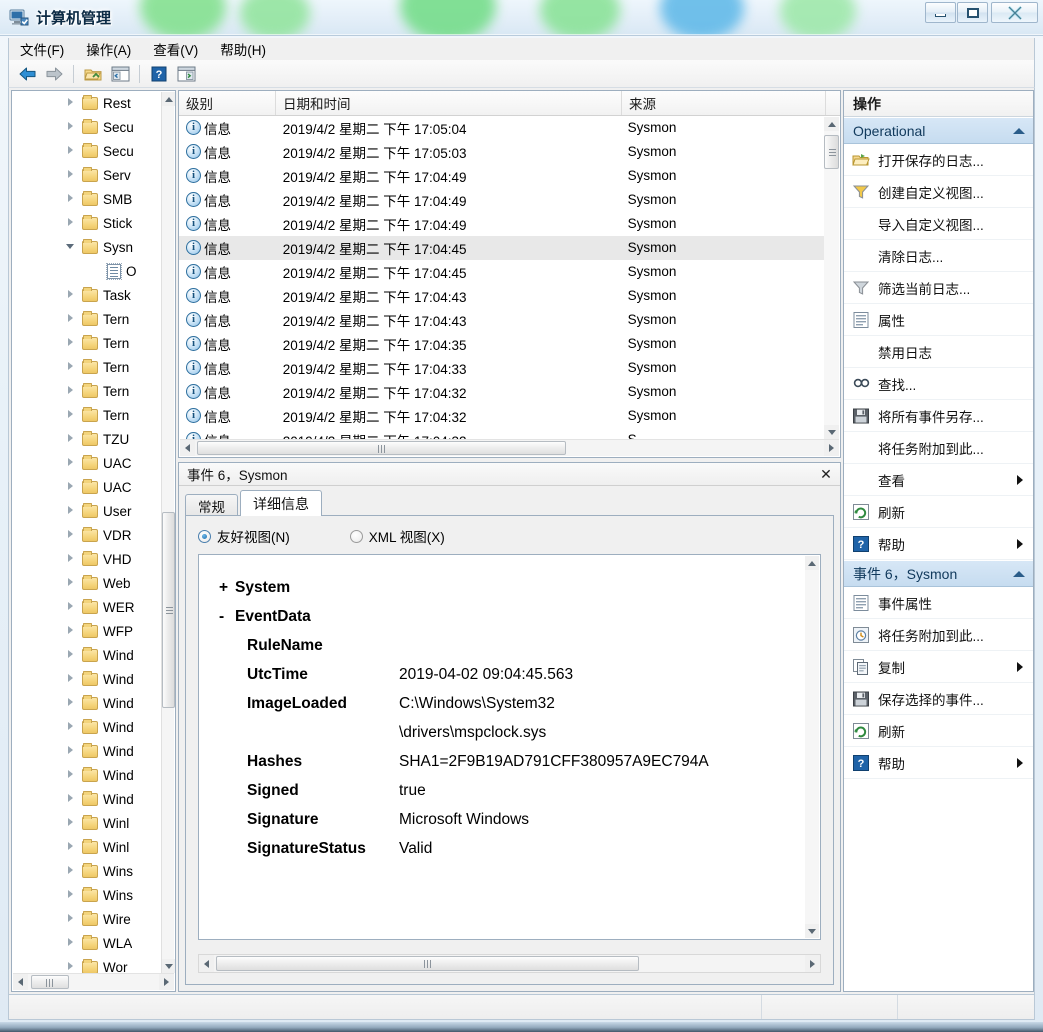  Describe the element at coordinates (938, 512) in the screenshot. I see `action-item: 刷新` at that location.